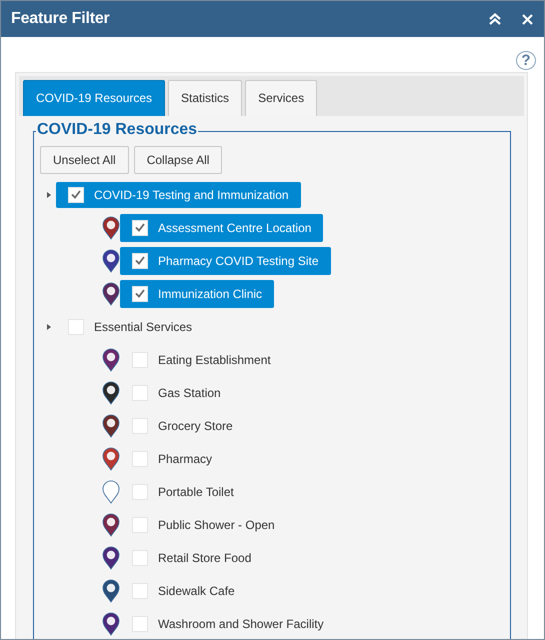  What do you see at coordinates (183, 590) in the screenshot?
I see `tree-item: Sidewalk Cafe` at bounding box center [183, 590].